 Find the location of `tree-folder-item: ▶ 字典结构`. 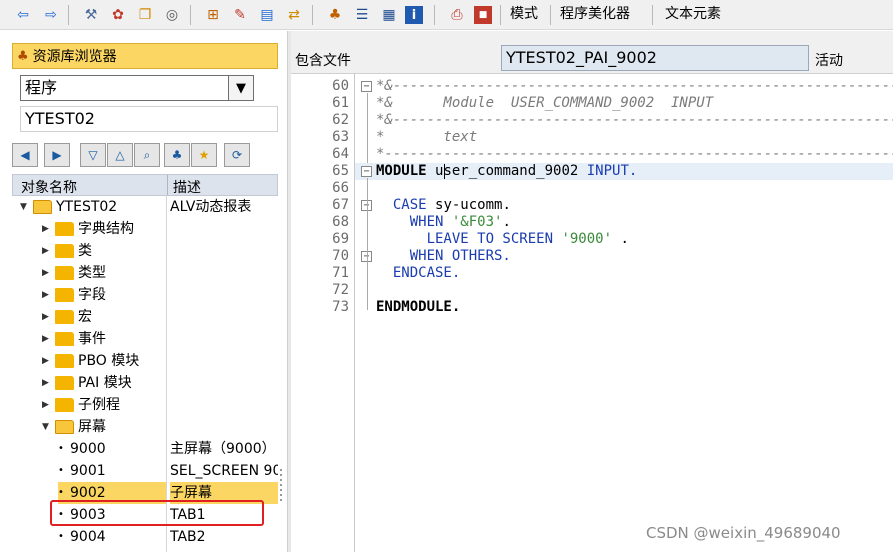

tree-folder-item: ▶ 字典结构 is located at coordinates (145, 229).